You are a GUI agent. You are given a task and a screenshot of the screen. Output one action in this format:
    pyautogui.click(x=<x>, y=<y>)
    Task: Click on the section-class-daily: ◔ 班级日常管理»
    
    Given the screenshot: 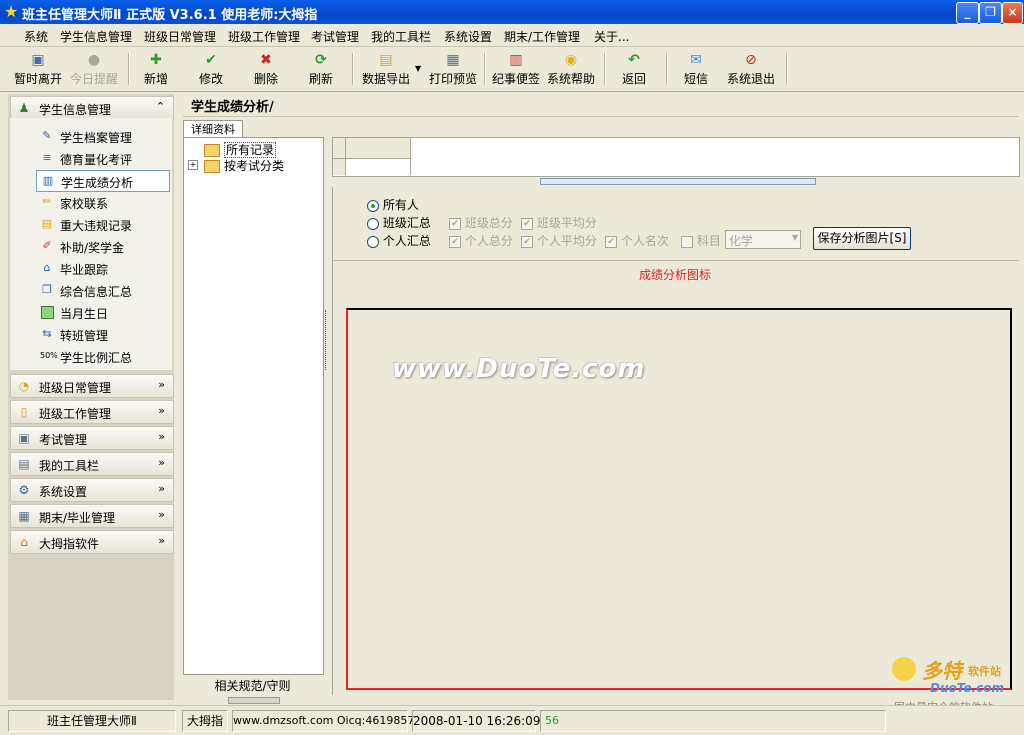 What is the action you would take?
    pyautogui.click(x=92, y=386)
    